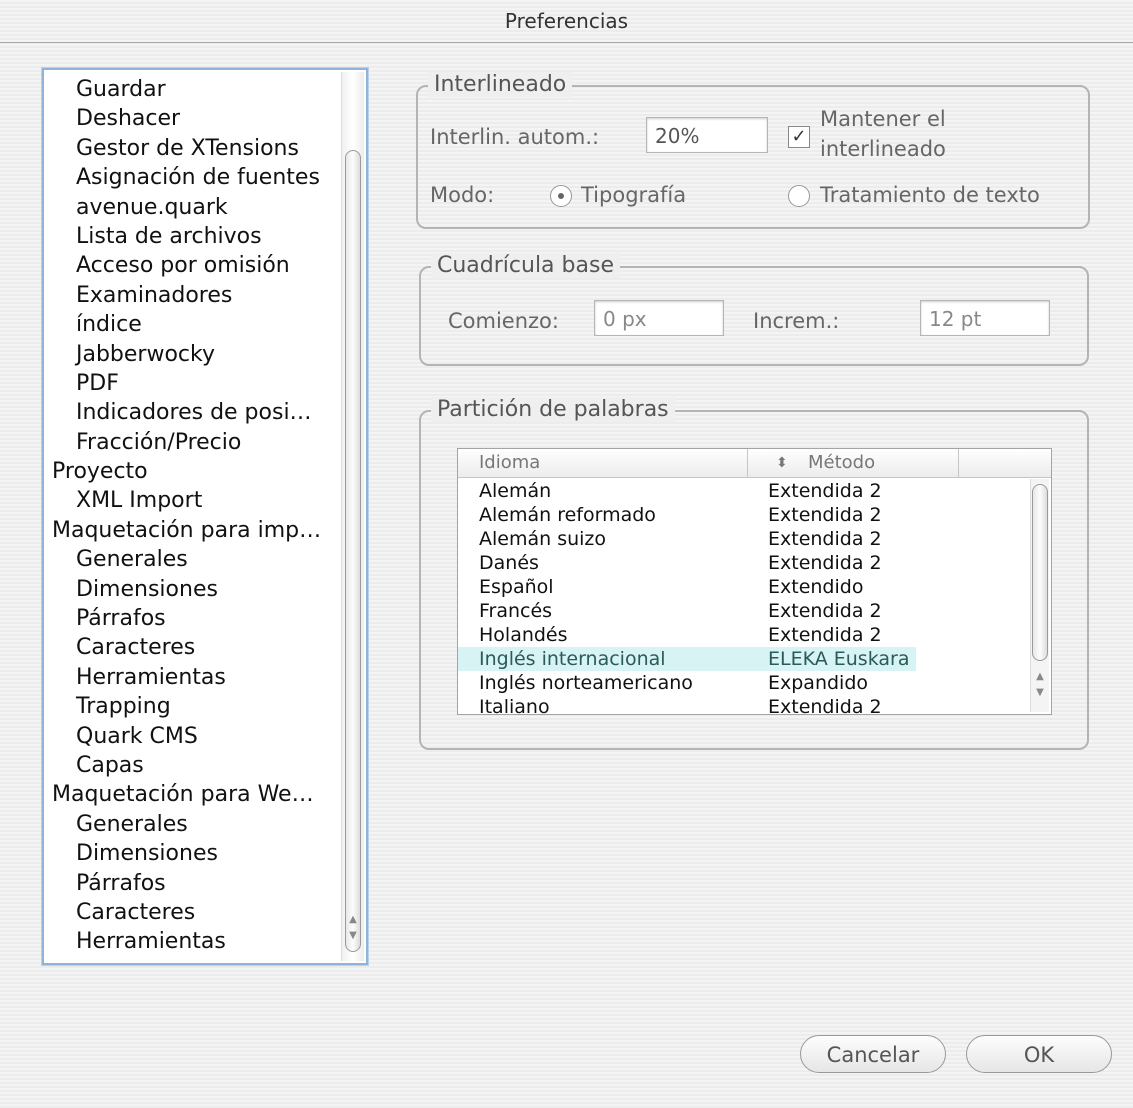 This screenshot has width=1133, height=1108. I want to click on category-item: Guardar, so click(189, 89).